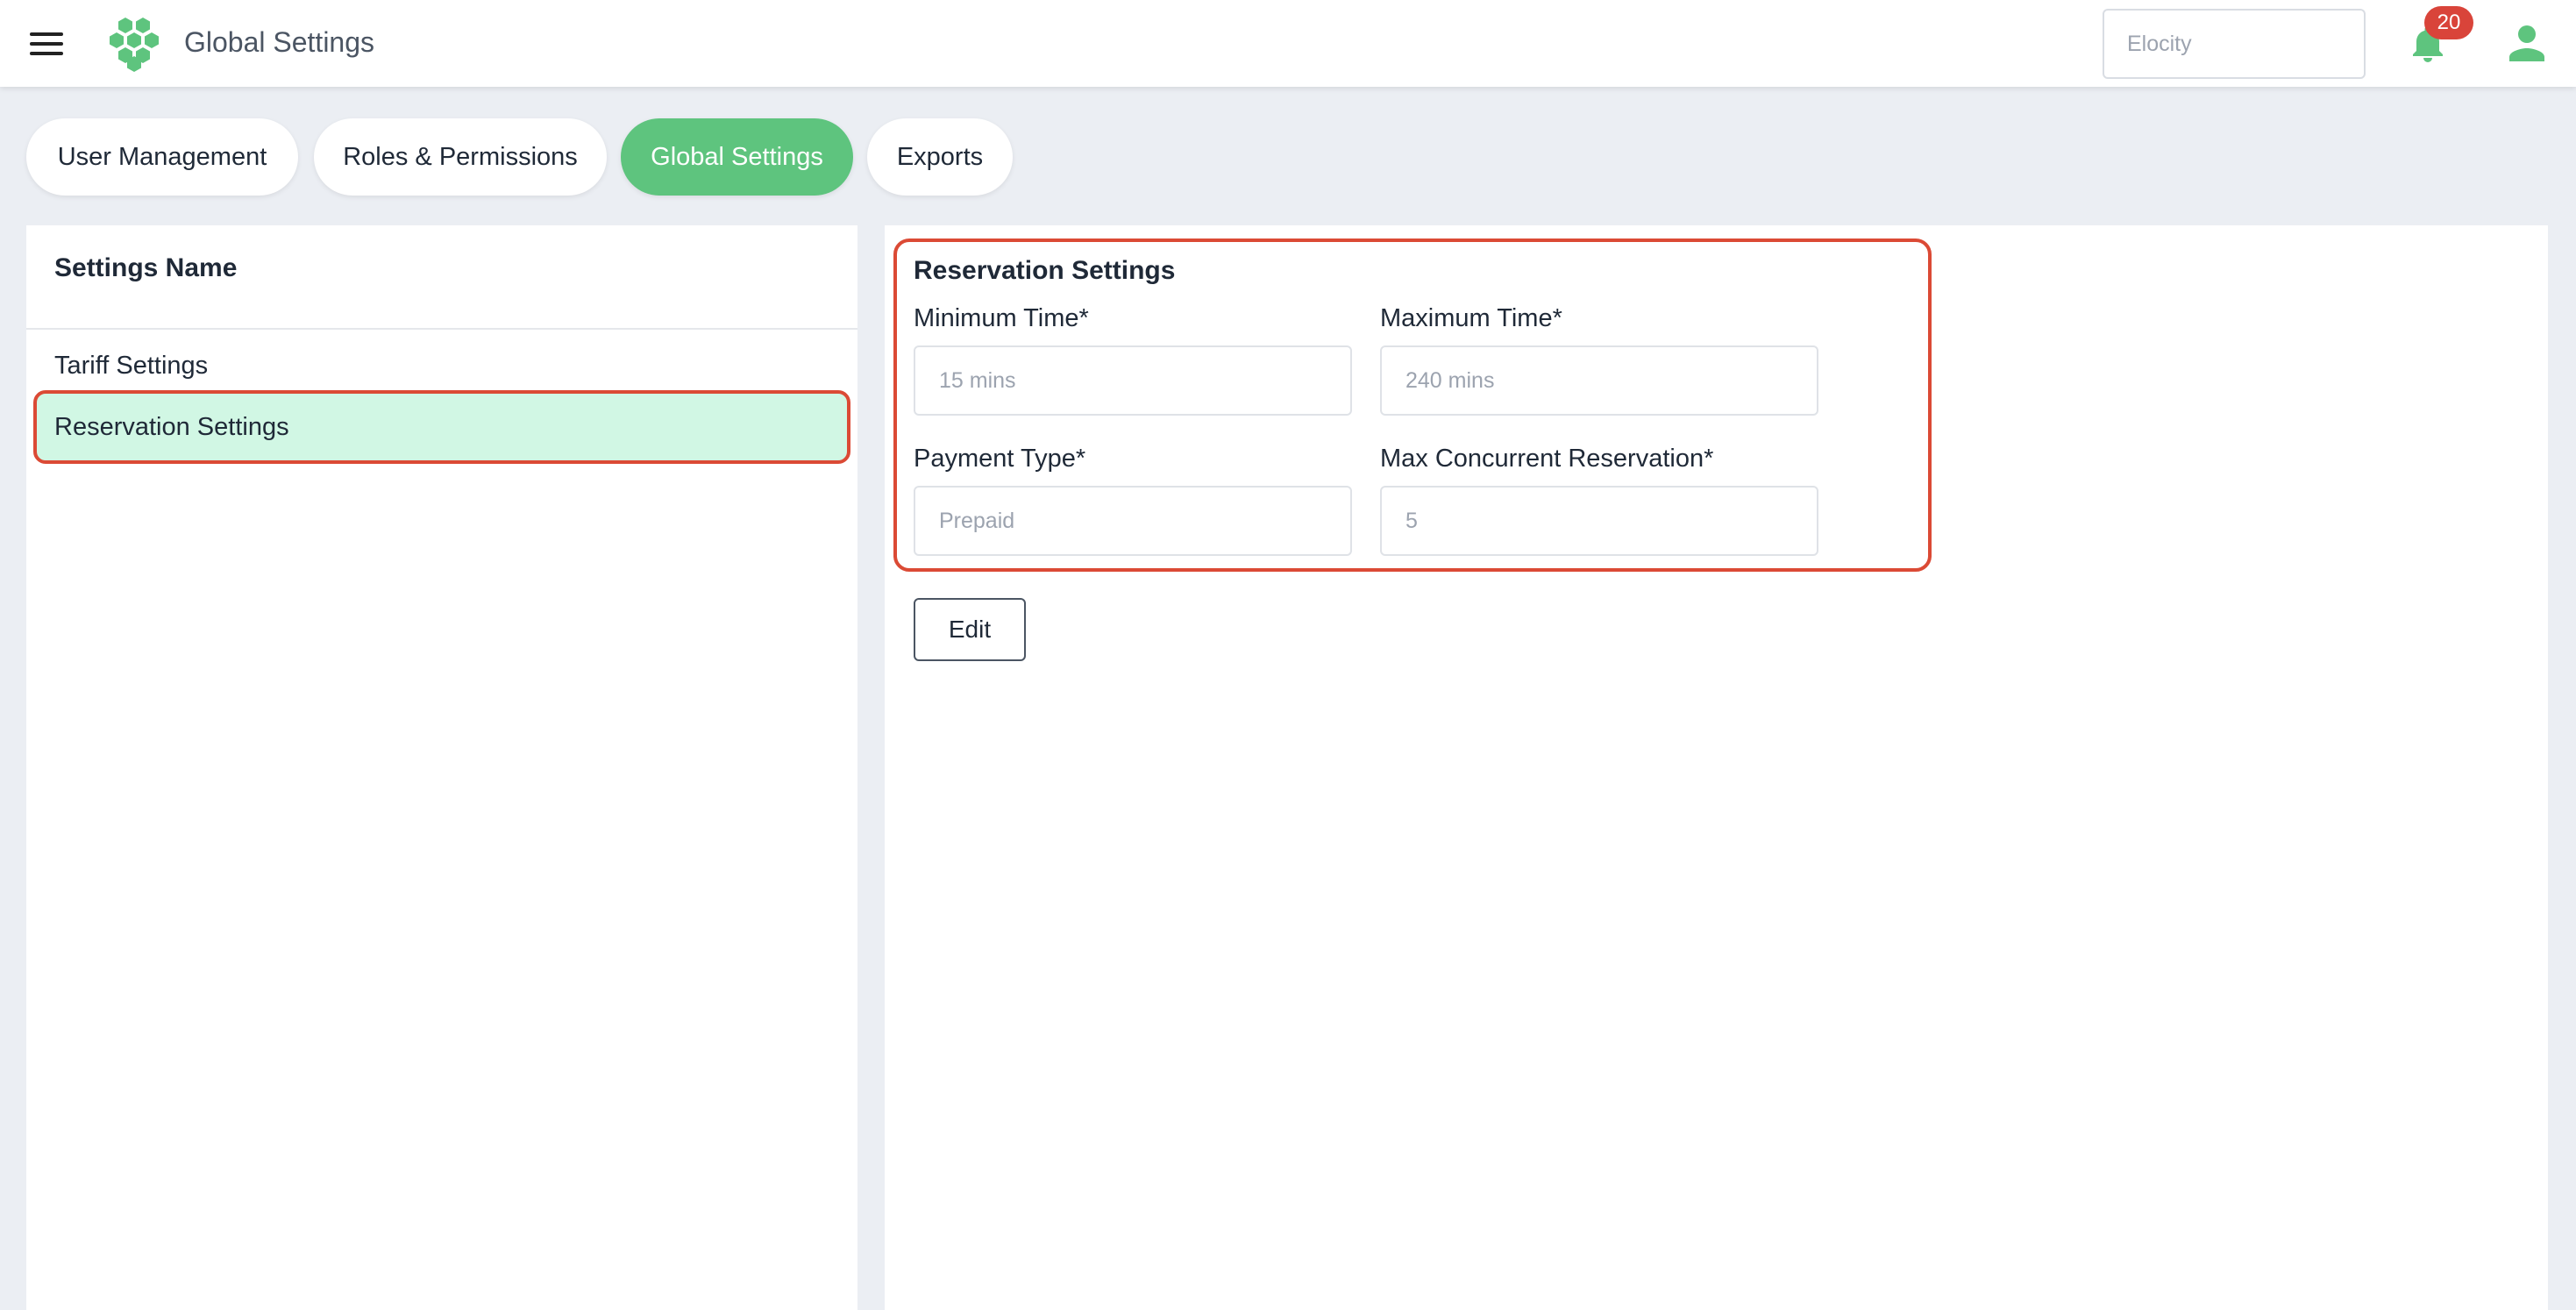 This screenshot has height=1310, width=2576. I want to click on notification-badge: 20, so click(2448, 22).